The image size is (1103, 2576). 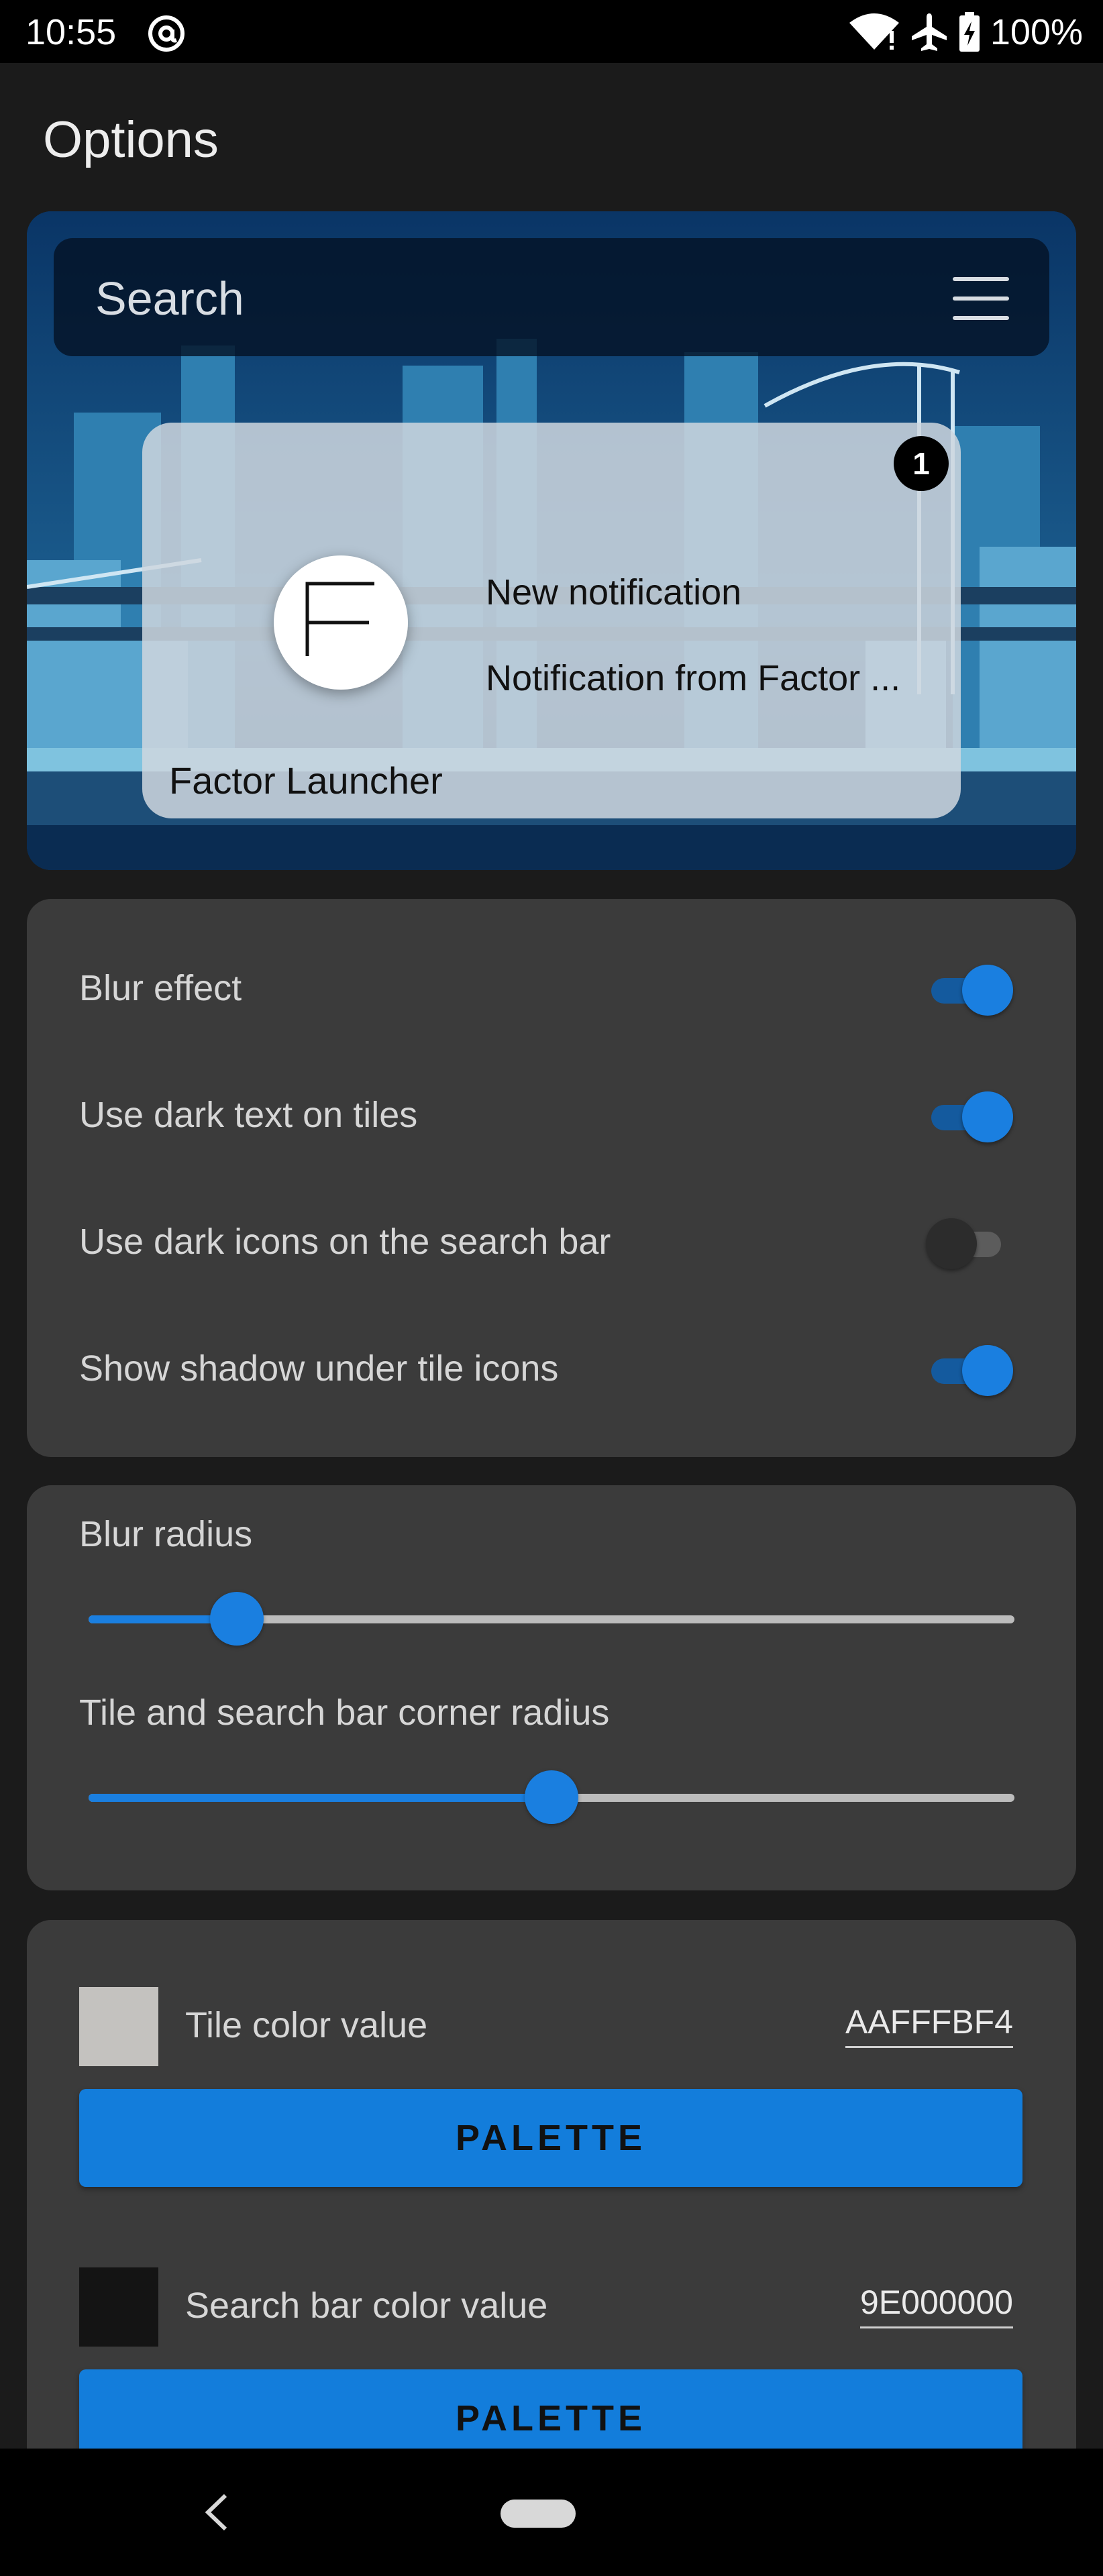 I want to click on app-avatar, so click(x=341, y=622).